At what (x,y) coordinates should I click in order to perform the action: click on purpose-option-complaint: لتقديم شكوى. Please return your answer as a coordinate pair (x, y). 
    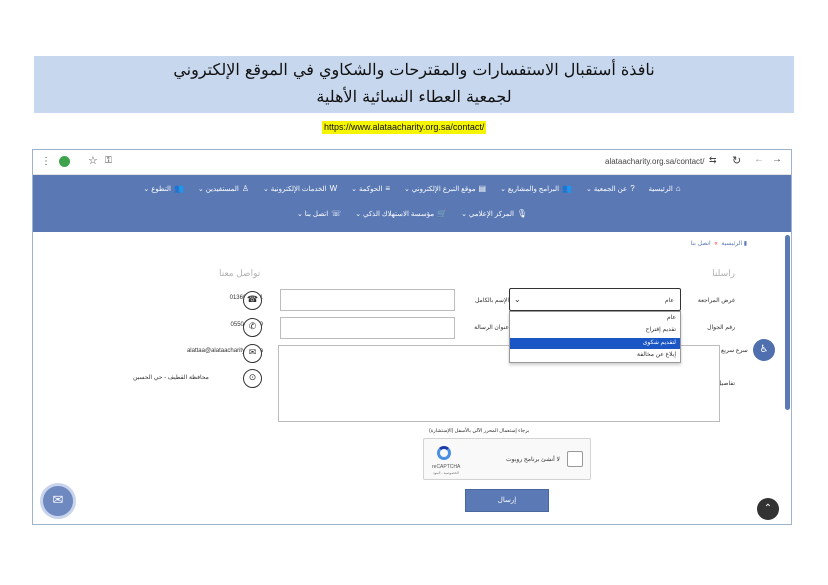
    Looking at the image, I should click on (595, 343).